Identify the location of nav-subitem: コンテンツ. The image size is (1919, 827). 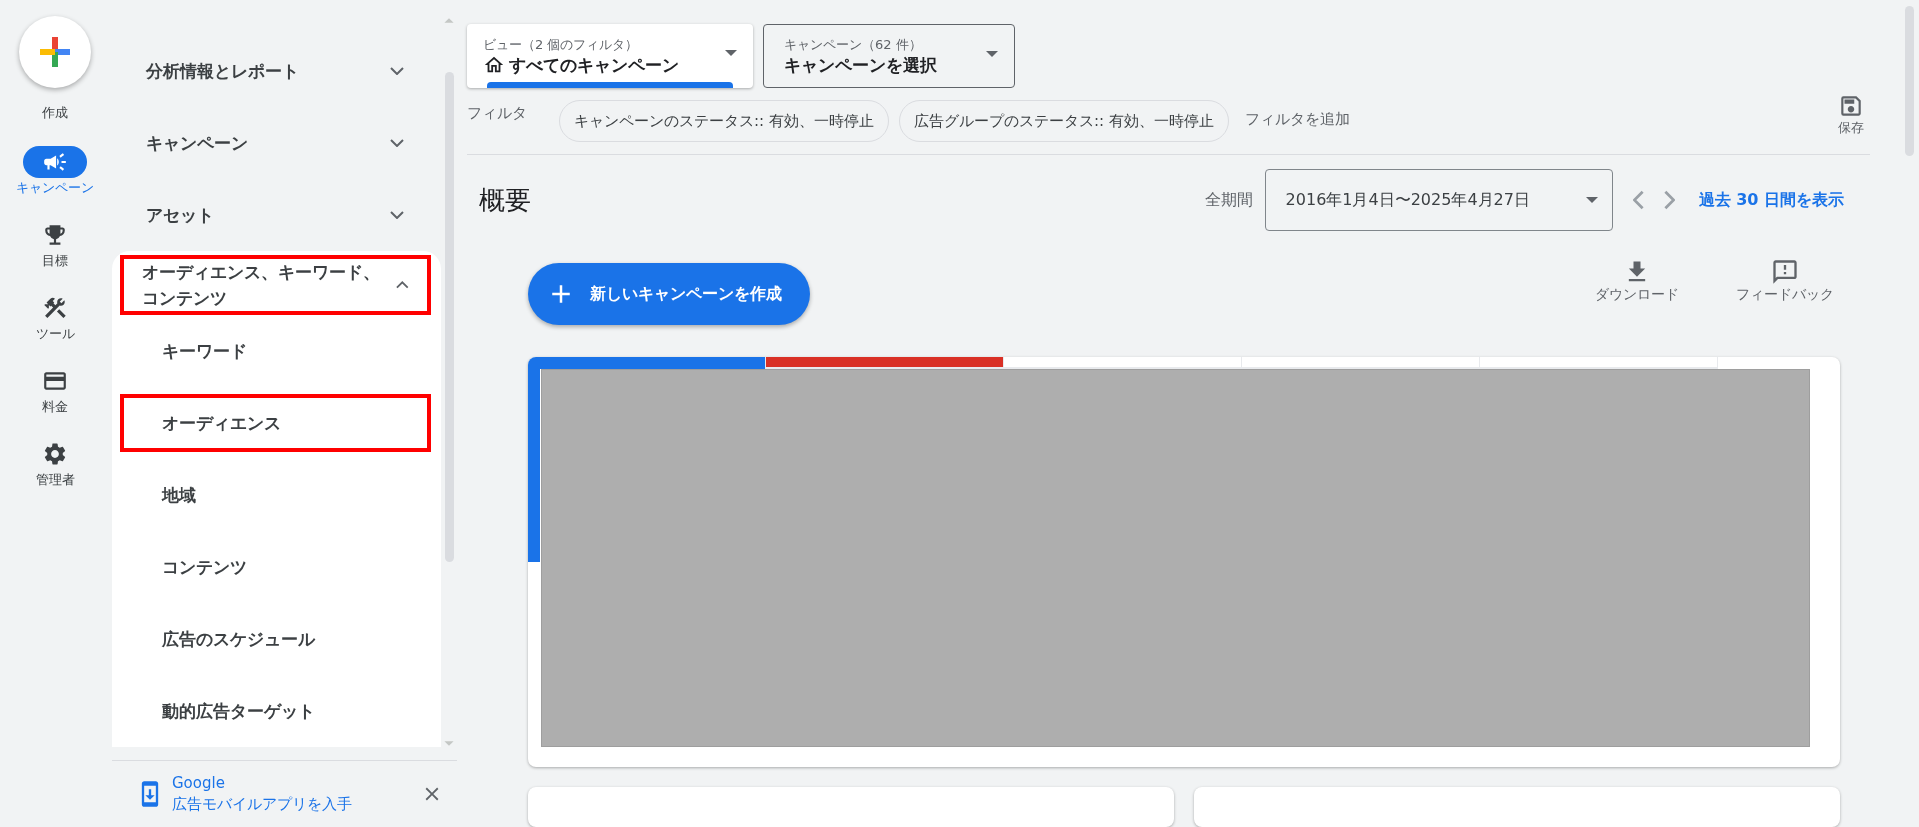
(275, 567).